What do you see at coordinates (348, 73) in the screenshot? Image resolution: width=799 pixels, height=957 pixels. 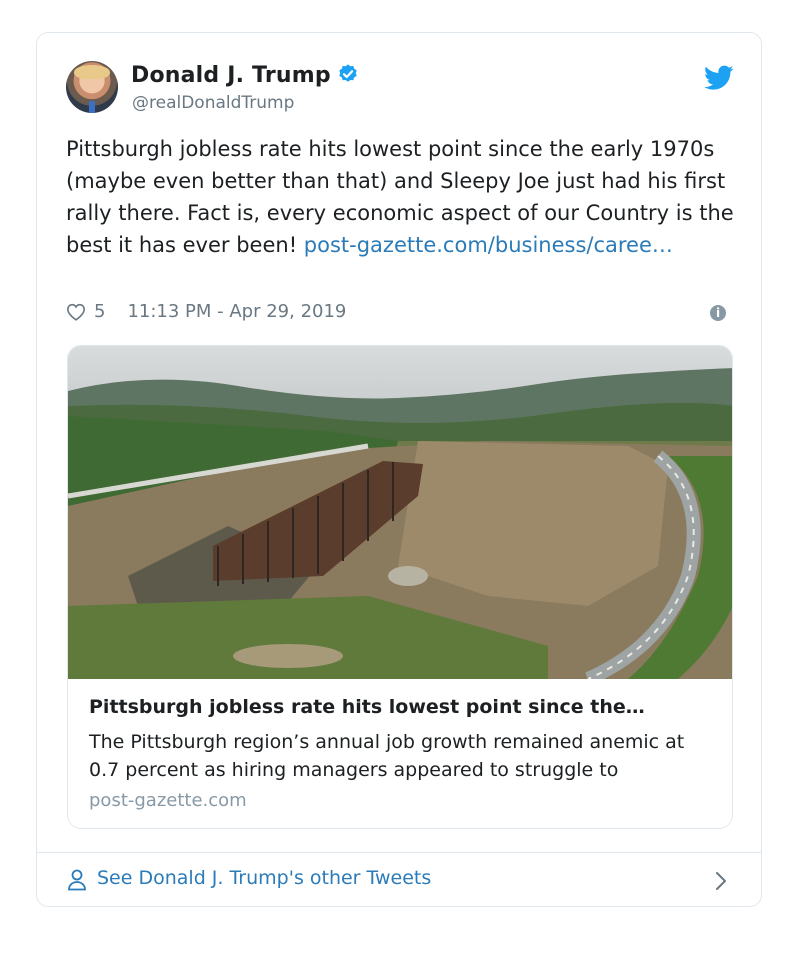 I see `verified-badge-icon` at bounding box center [348, 73].